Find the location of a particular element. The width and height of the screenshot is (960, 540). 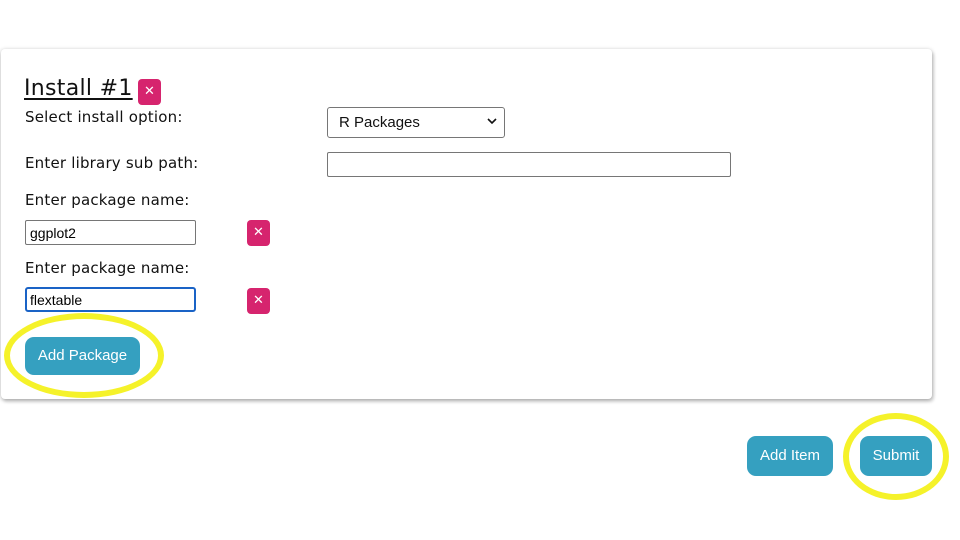

add-item-button: Add Item is located at coordinates (790, 456).